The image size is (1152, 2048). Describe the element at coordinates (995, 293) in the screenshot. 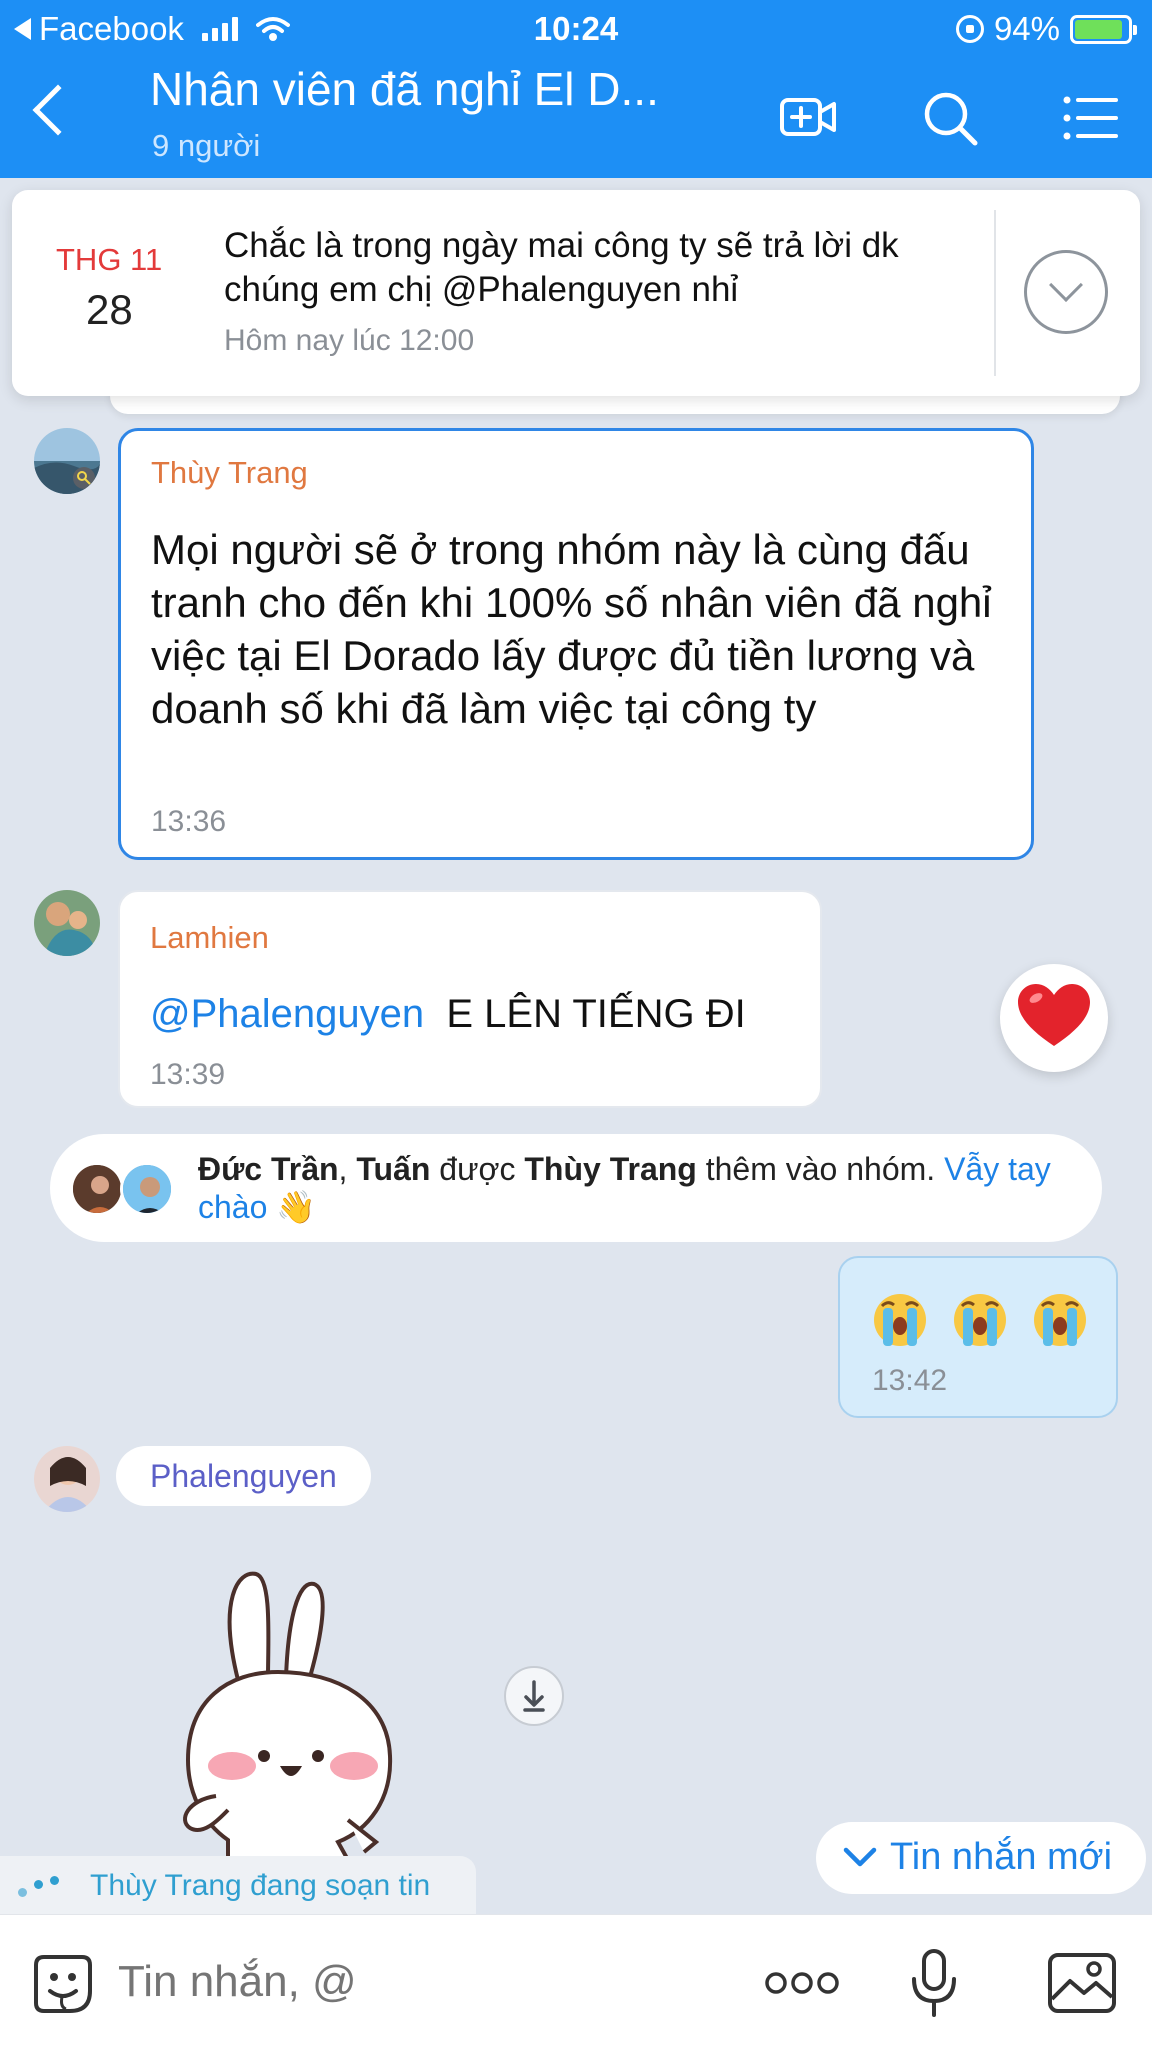

I see `divider` at that location.